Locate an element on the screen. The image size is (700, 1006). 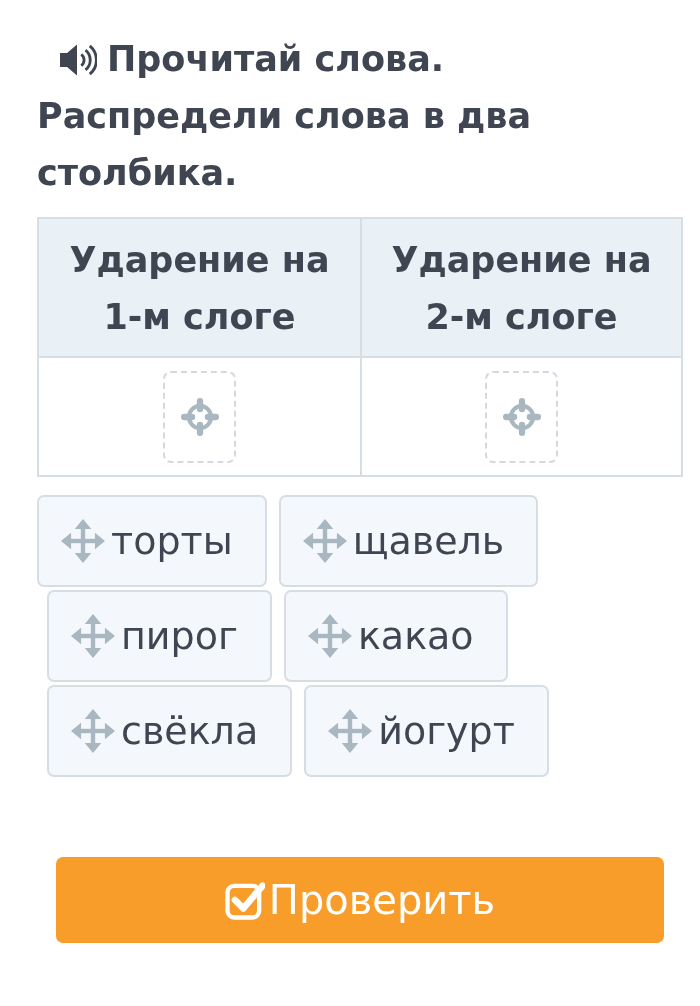
word-card: какао is located at coordinates (395, 636).